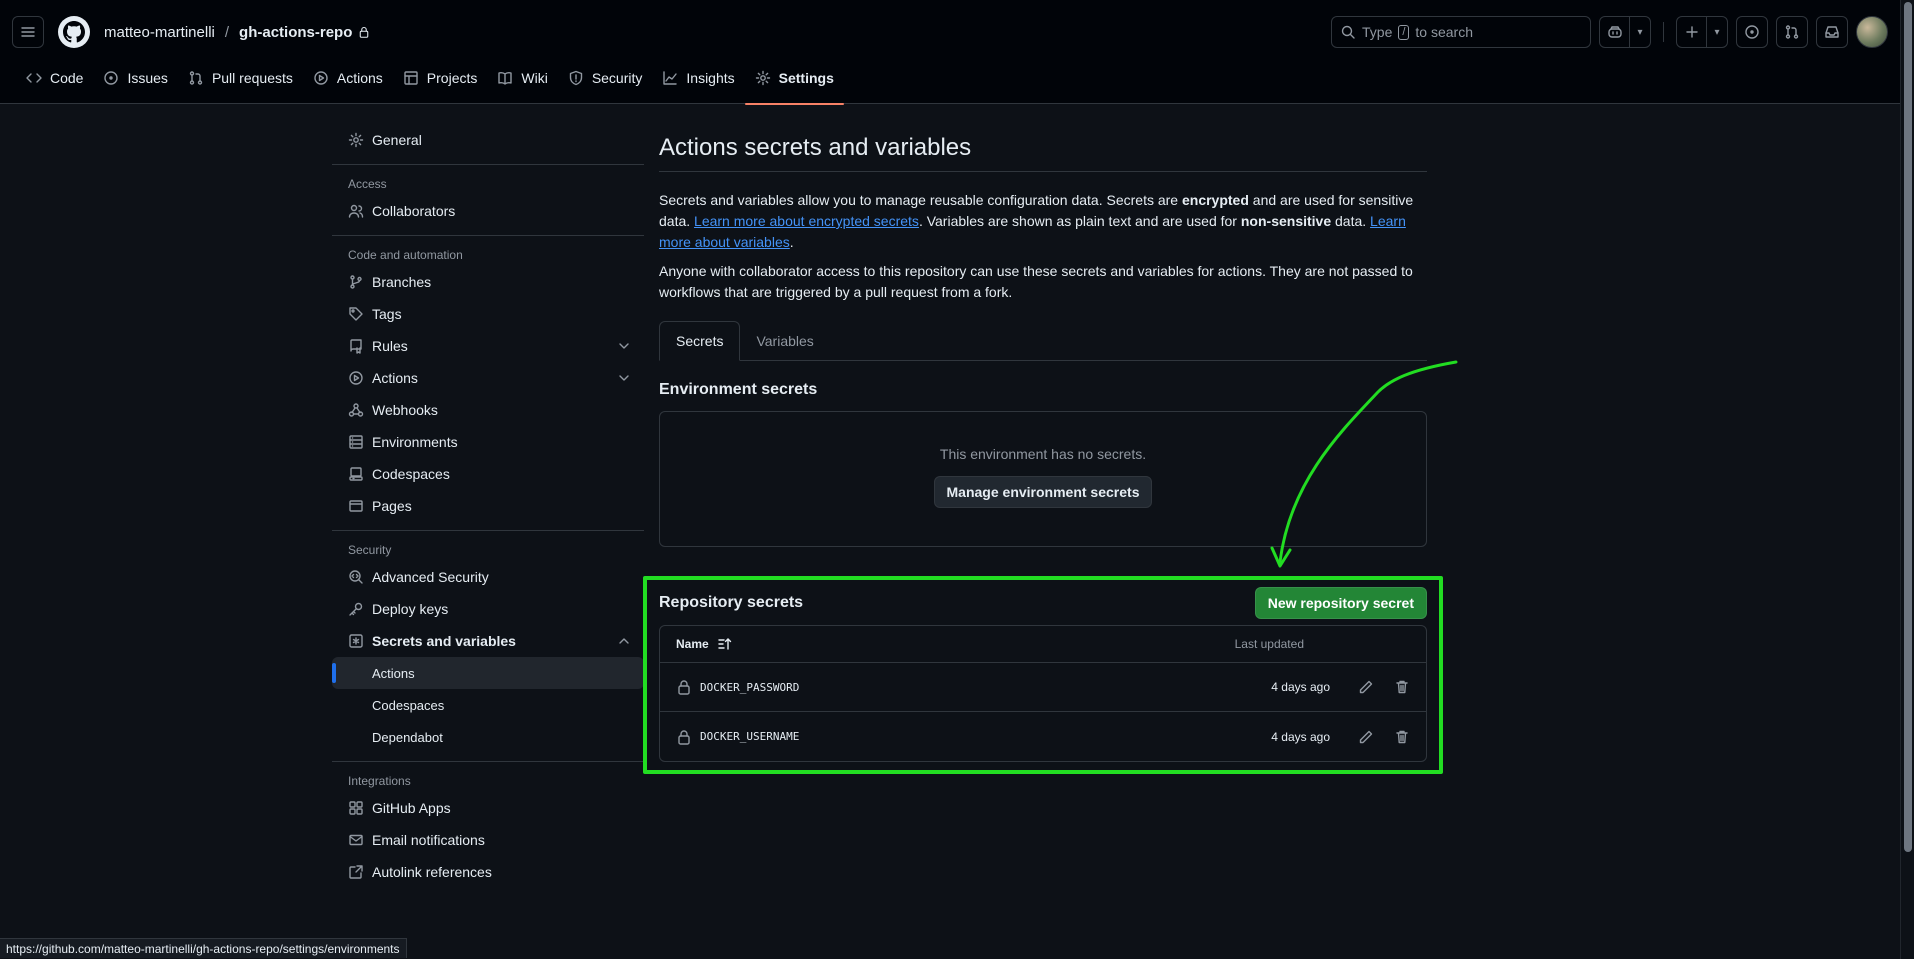  Describe the element at coordinates (700, 341) in the screenshot. I see `tab-secrets: Secrets` at that location.